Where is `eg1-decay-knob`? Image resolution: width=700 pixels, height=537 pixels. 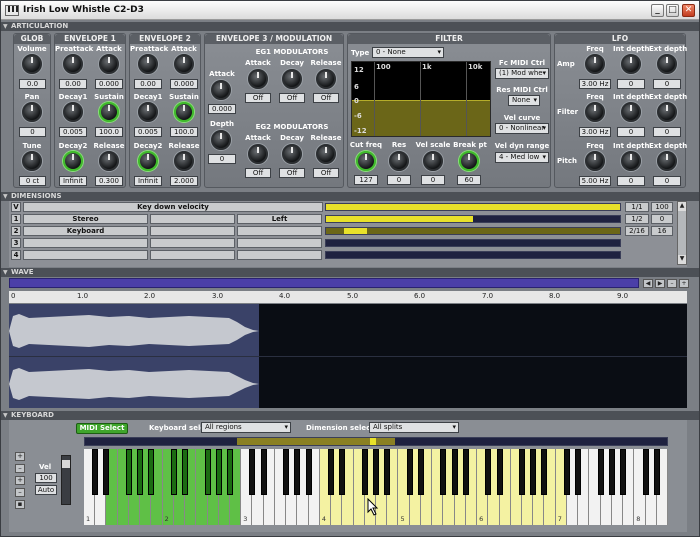 eg1-decay-knob is located at coordinates (292, 79).